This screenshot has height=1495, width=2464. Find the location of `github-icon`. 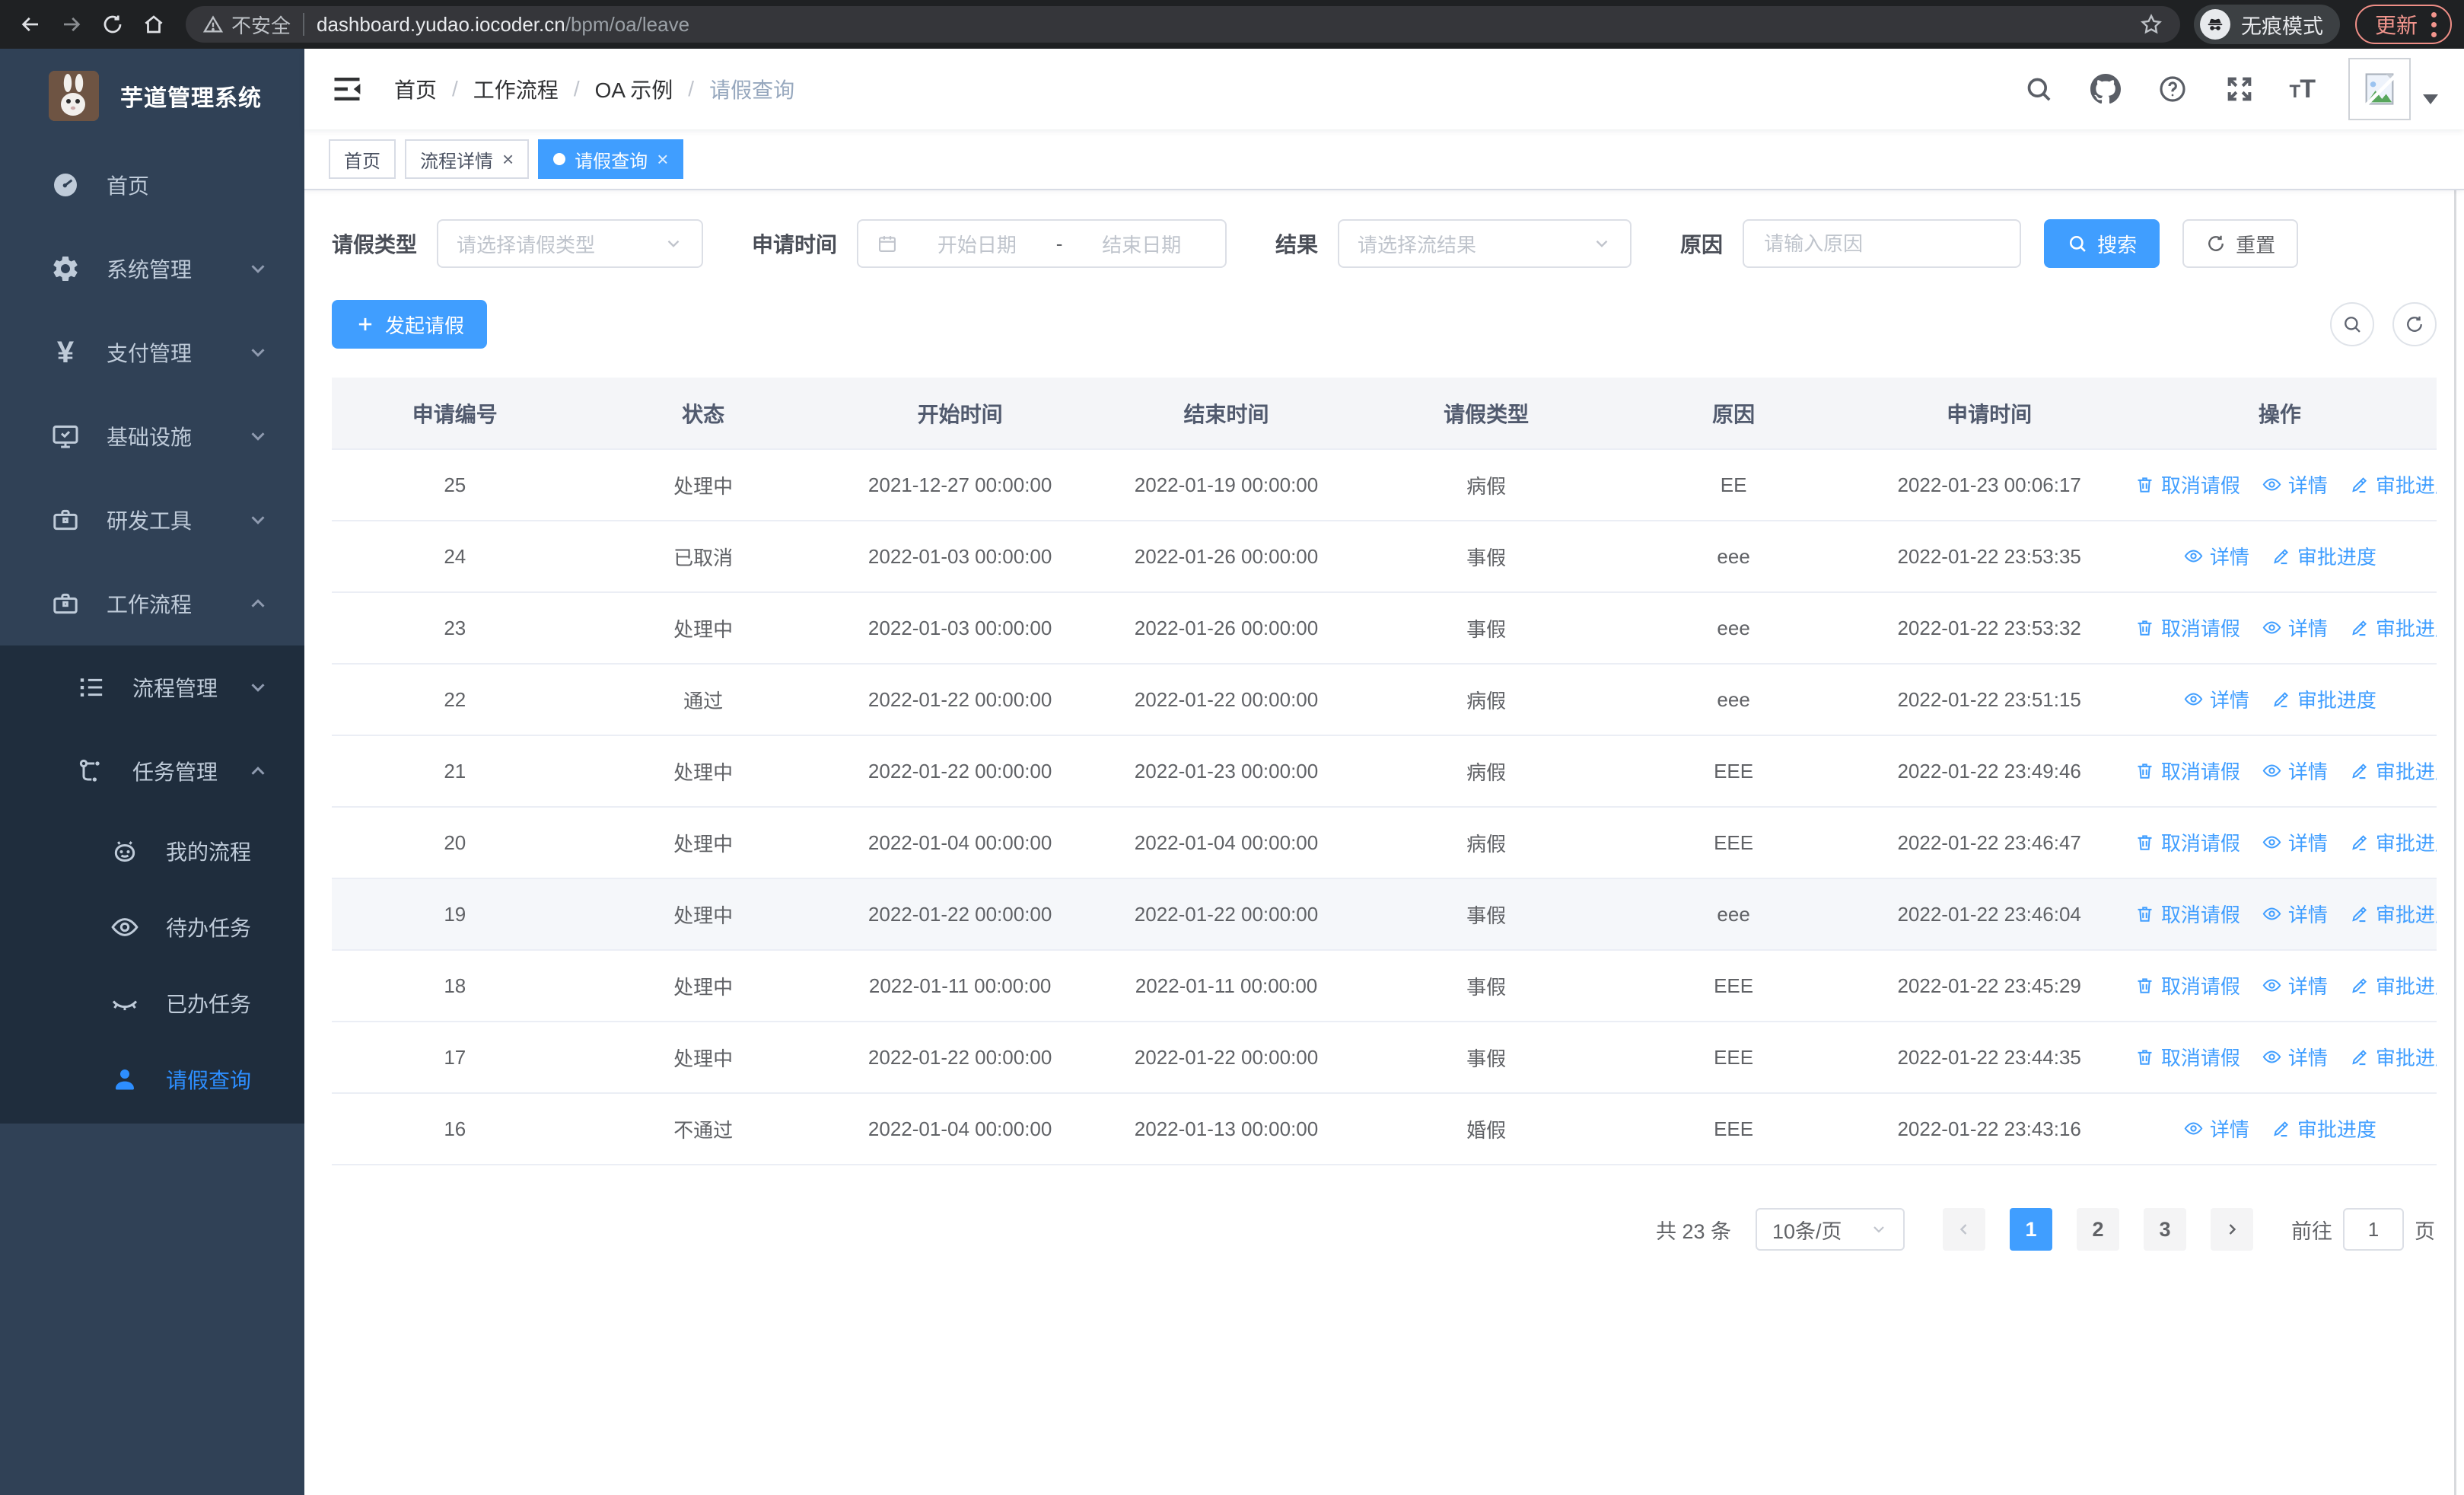

github-icon is located at coordinates (2105, 89).